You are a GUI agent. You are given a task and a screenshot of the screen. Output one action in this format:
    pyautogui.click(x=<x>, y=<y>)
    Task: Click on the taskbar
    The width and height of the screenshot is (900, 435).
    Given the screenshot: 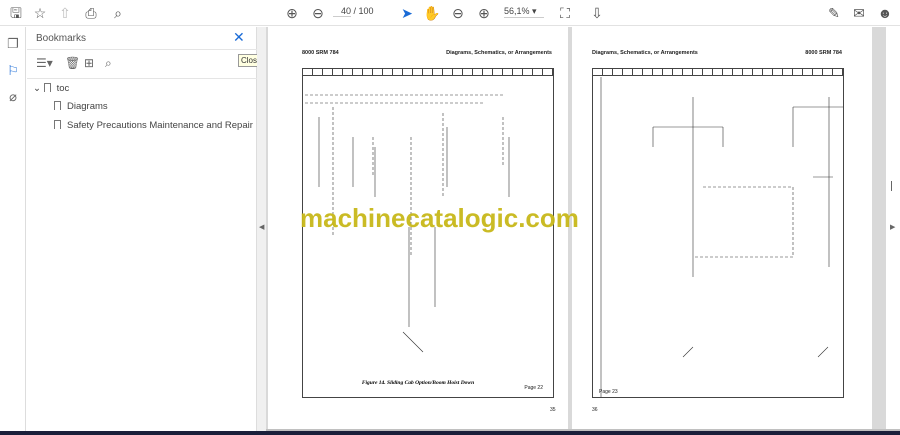 What is the action you would take?
    pyautogui.click(x=450, y=433)
    